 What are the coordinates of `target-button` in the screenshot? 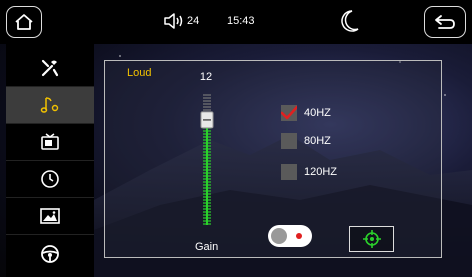 It's located at (371, 239).